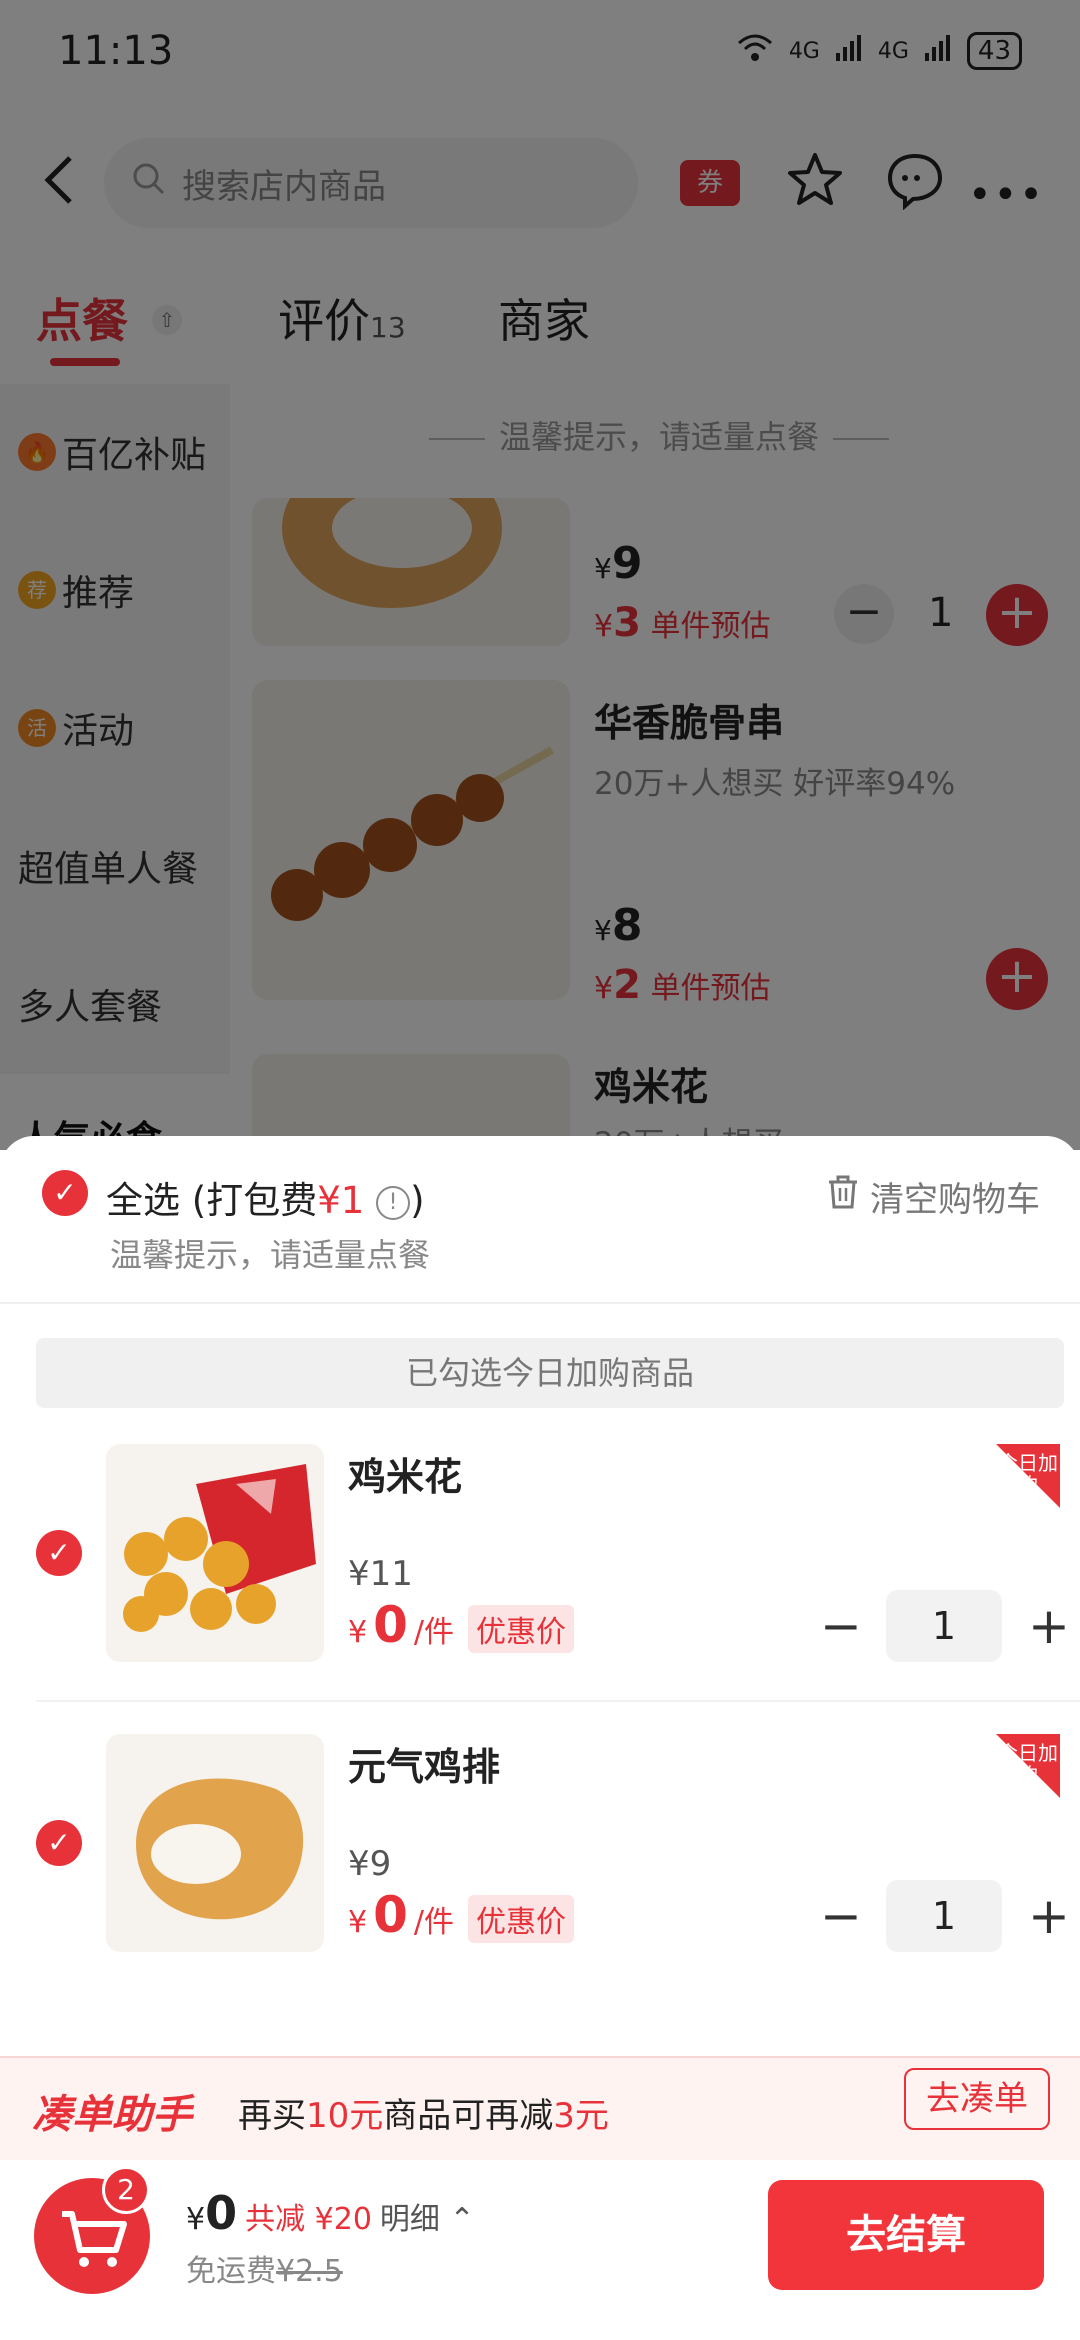  I want to click on section-header: 已勾选今日加购商品, so click(550, 1373).